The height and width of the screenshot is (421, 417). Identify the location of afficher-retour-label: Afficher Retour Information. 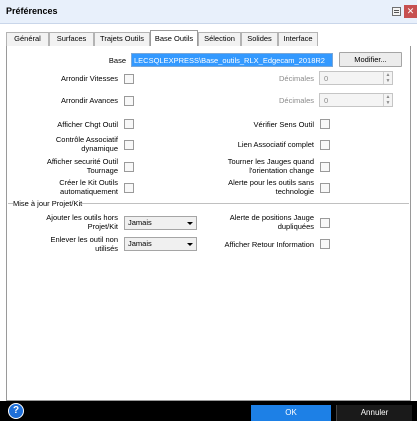
(269, 244).